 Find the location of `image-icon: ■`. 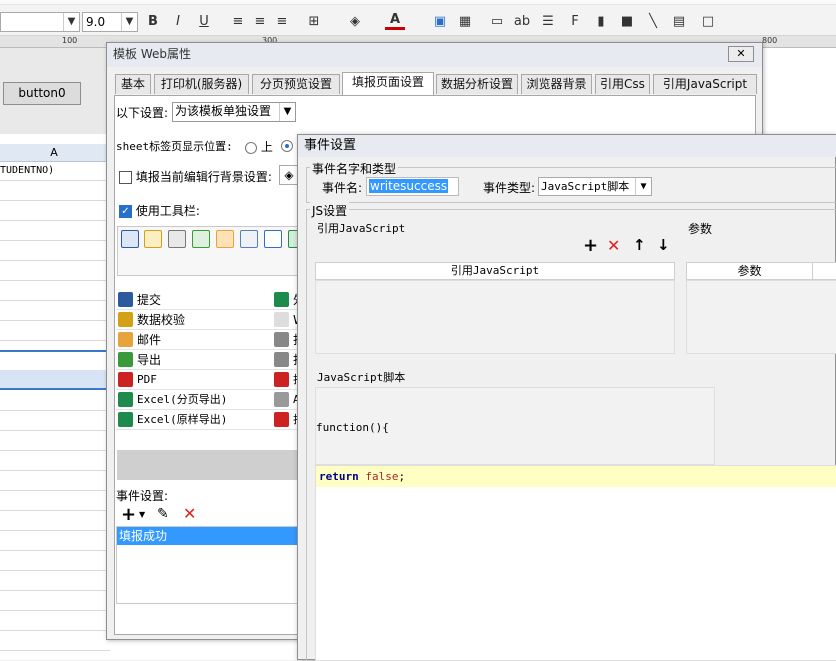

image-icon: ■ is located at coordinates (627, 22).